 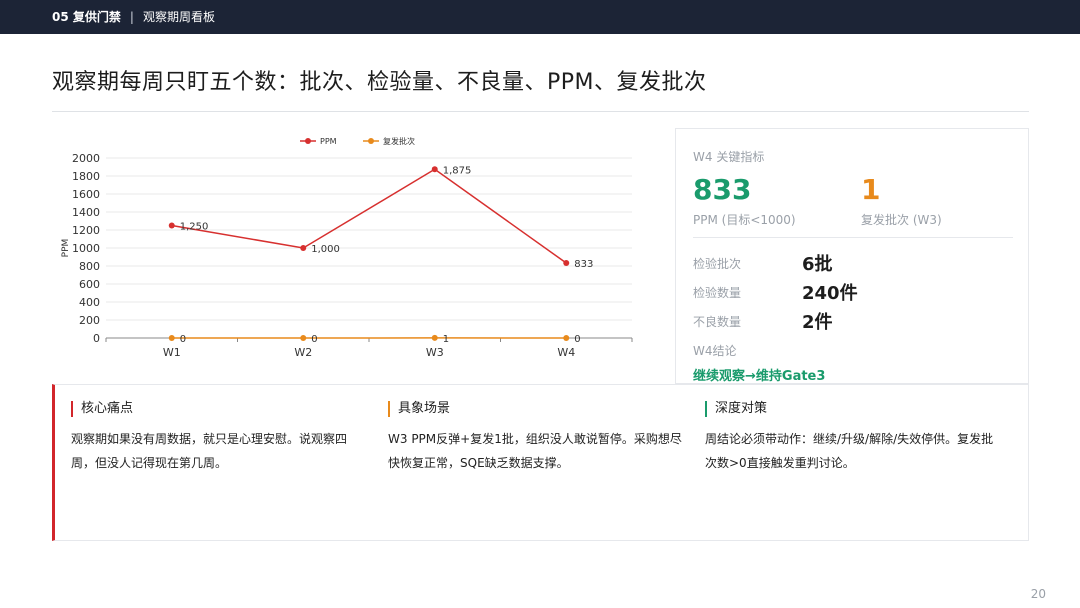 What do you see at coordinates (717, 264) in the screenshot?
I see `inspect-batches-label: 检验批次` at bounding box center [717, 264].